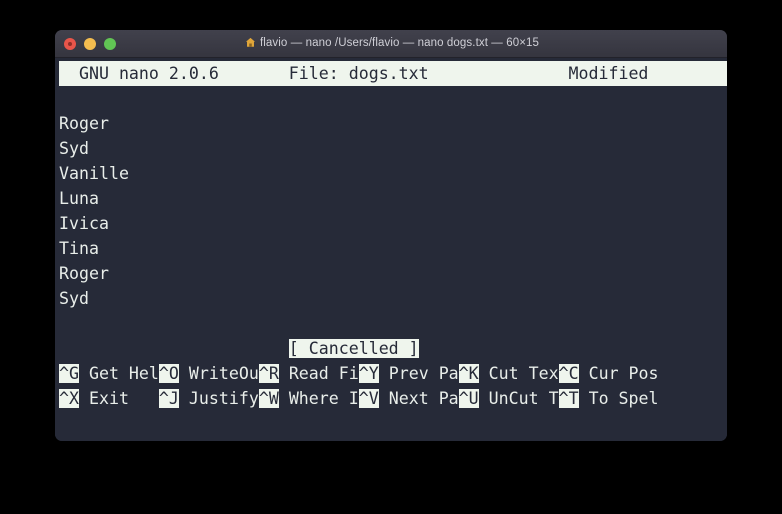  I want to click on minimize-button, so click(90, 43).